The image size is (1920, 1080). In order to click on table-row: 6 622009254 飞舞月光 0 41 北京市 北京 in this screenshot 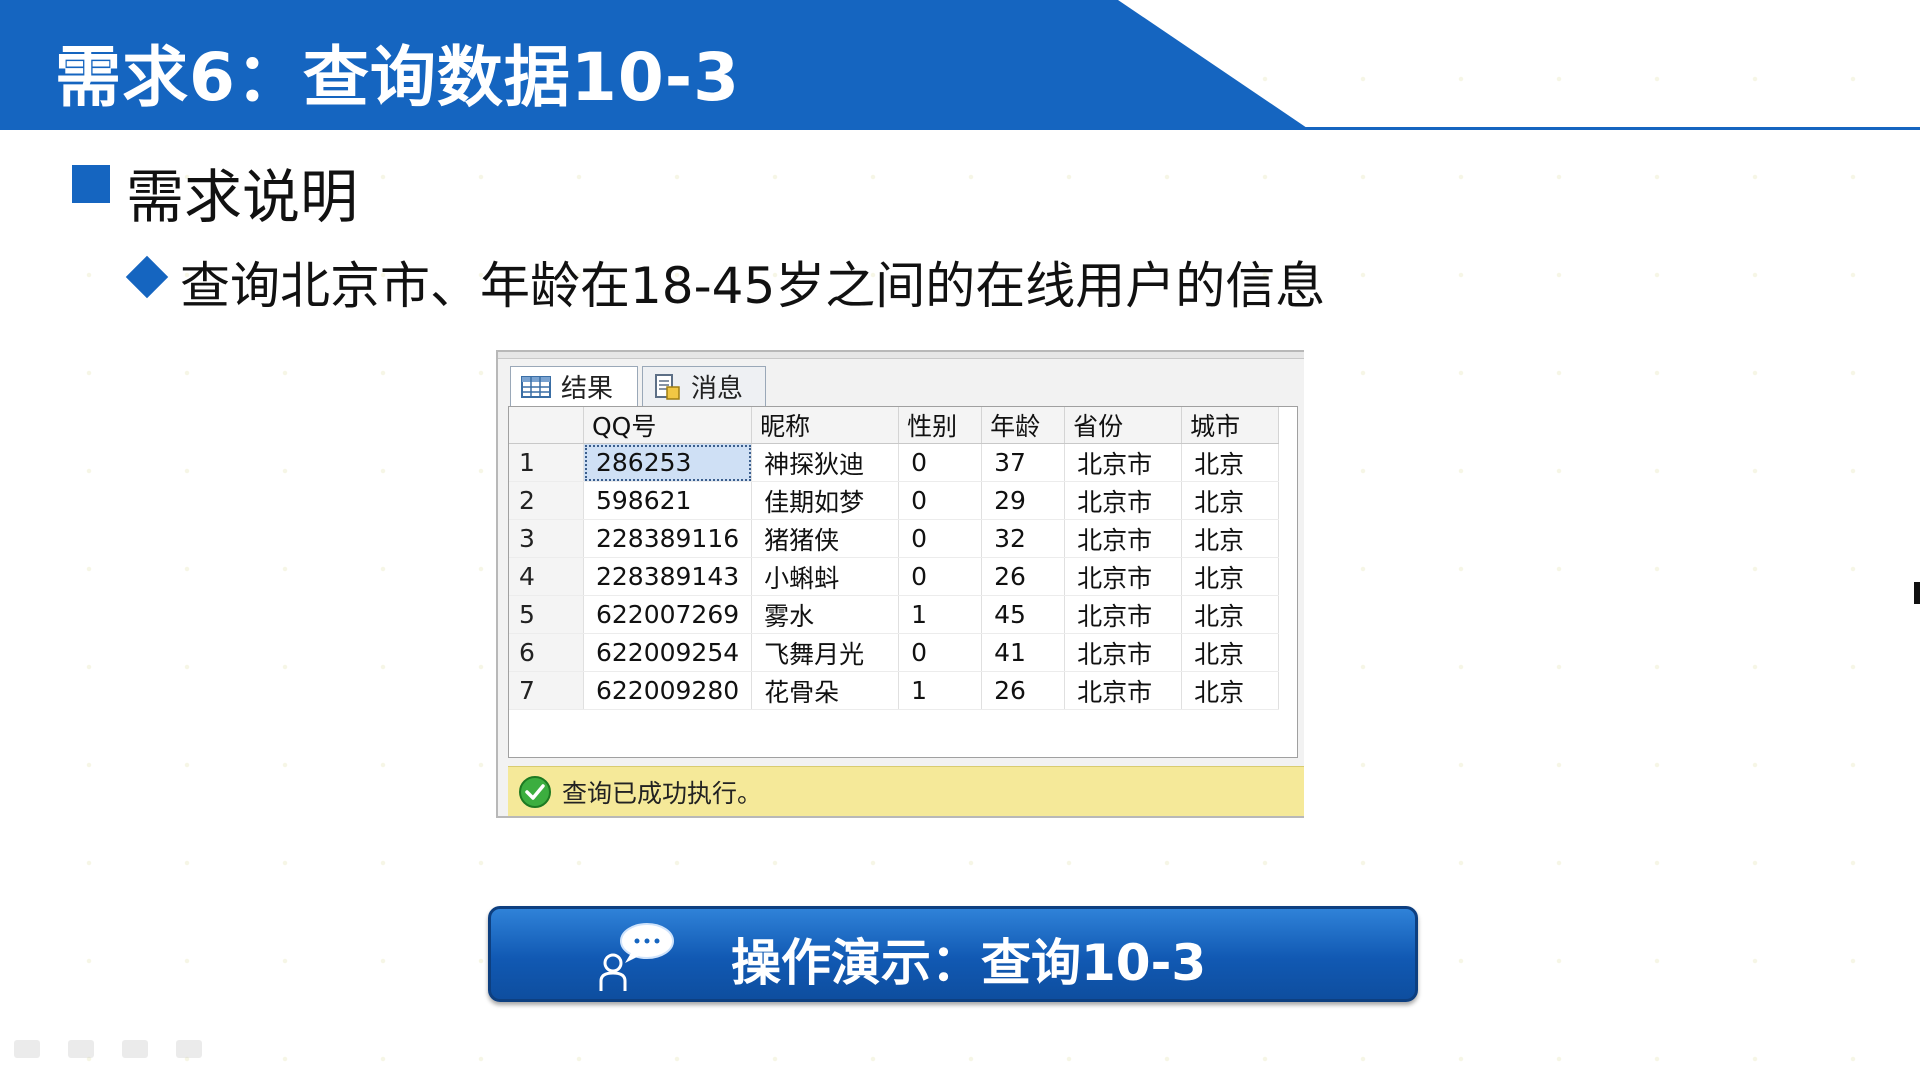, I will do `click(894, 652)`.